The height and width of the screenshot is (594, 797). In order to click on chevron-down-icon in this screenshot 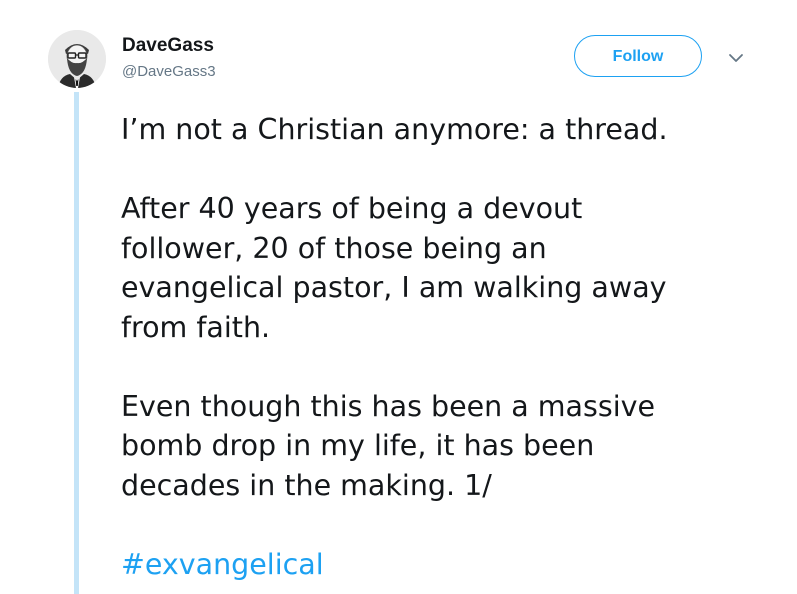, I will do `click(736, 58)`.